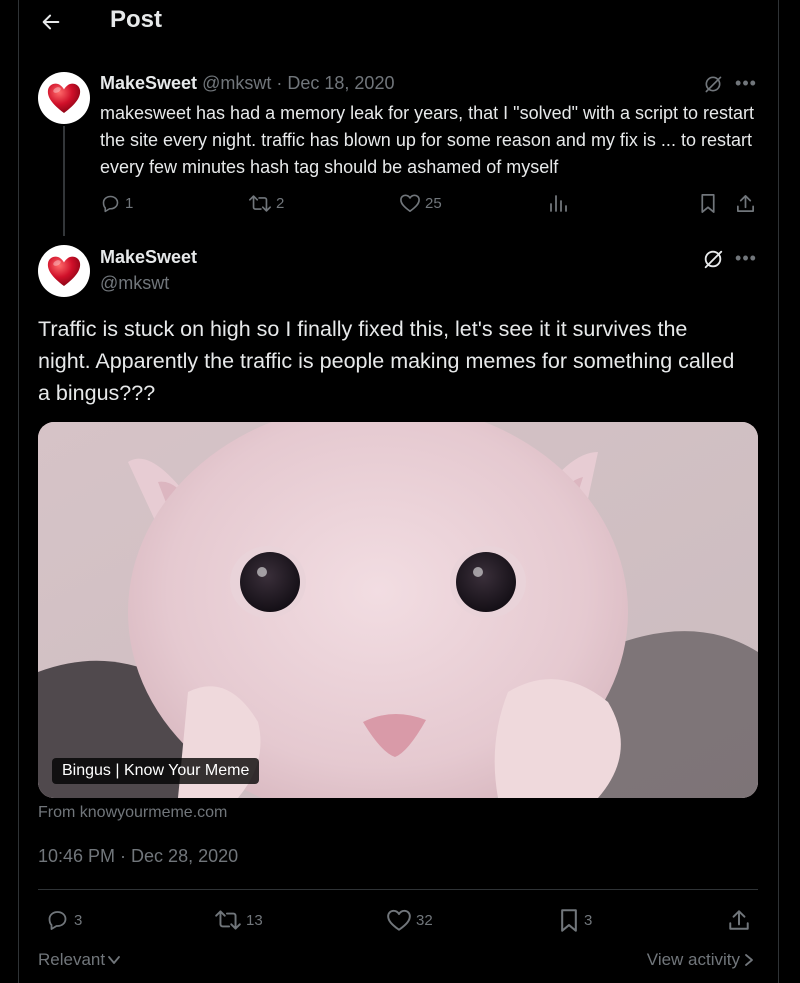 The height and width of the screenshot is (983, 800). What do you see at coordinates (340, 83) in the screenshot?
I see `tweet-date: Dec 18, 2020` at bounding box center [340, 83].